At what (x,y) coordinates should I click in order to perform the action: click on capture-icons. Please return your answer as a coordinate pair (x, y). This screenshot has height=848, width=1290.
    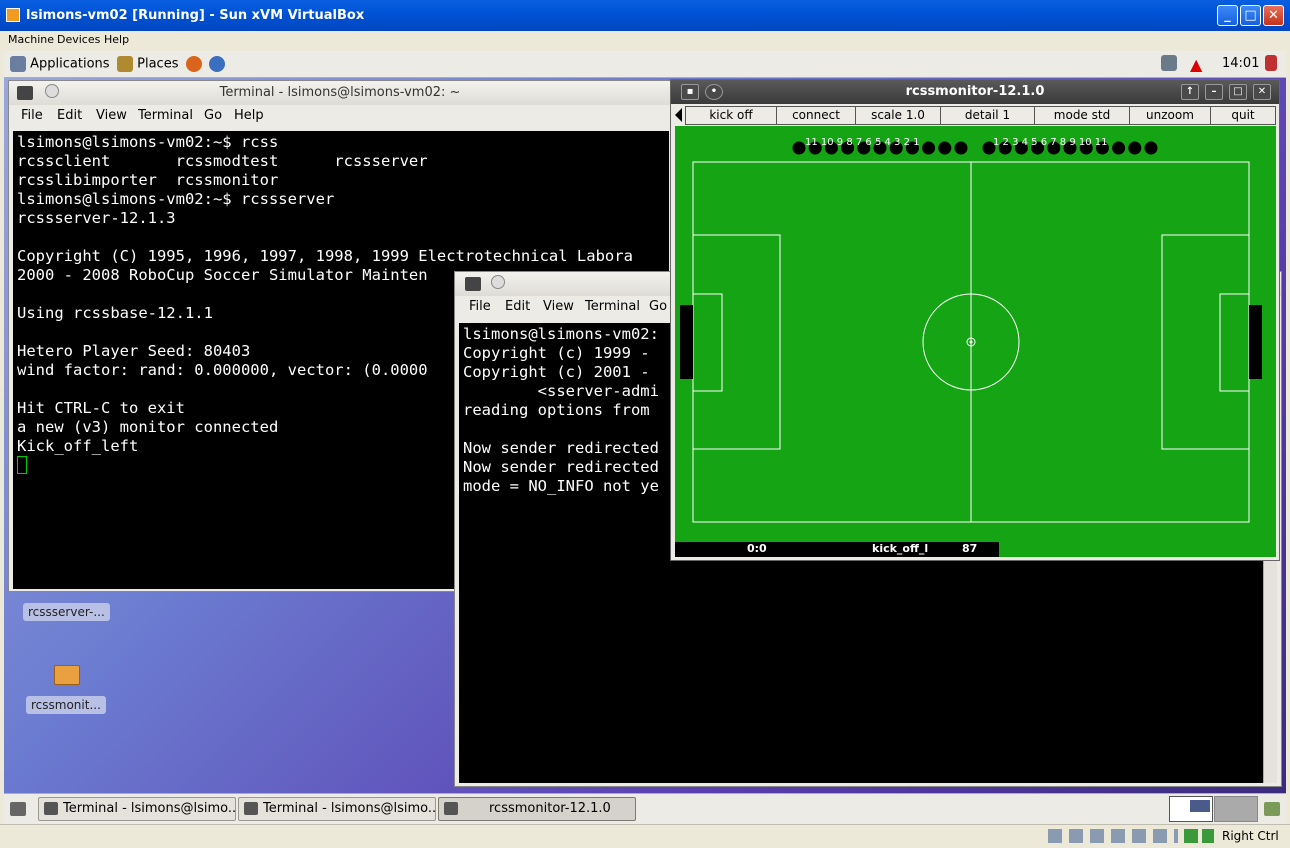
    Looking at the image, I should click on (1199, 836).